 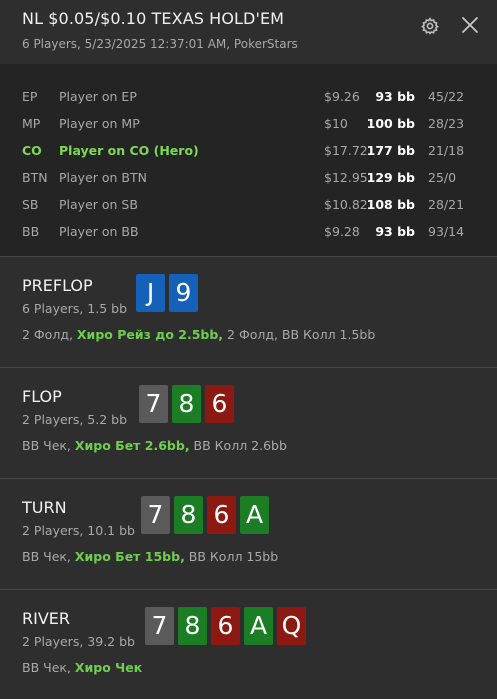 I want to click on player-row: BTN Player on BTN $12.95 129 bb 25/0, so click(x=248, y=177).